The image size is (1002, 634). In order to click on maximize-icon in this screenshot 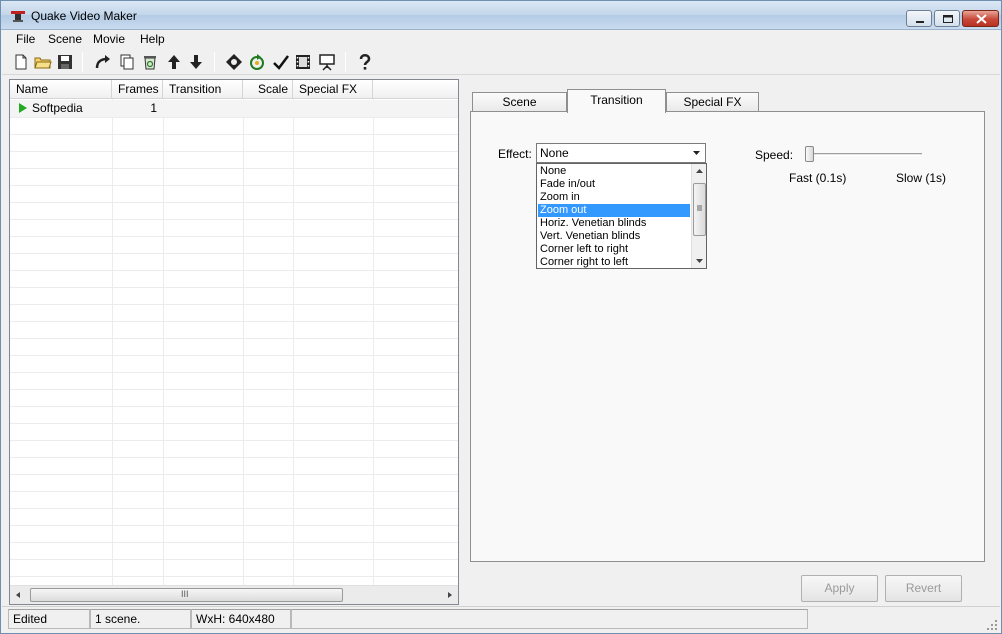, I will do `click(948, 19)`.